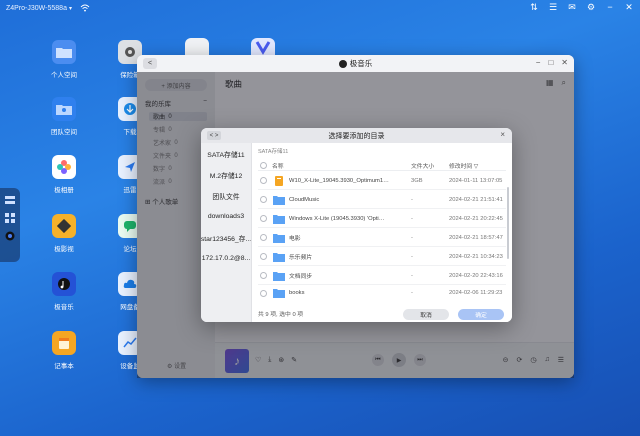  I want to click on desktop-icon-album: 极相册, so click(64, 174).